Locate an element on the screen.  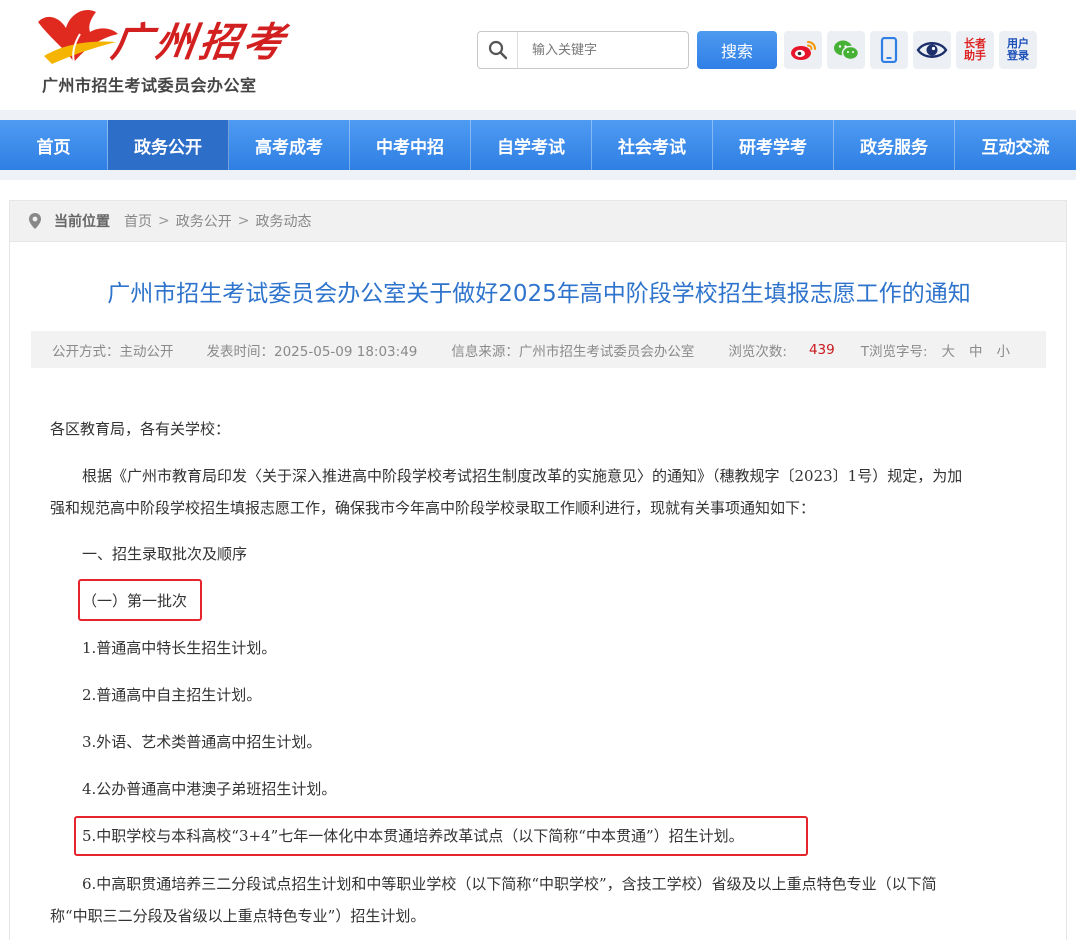
list-item: 2.普通高中自主招生计划。 is located at coordinates (172, 695).